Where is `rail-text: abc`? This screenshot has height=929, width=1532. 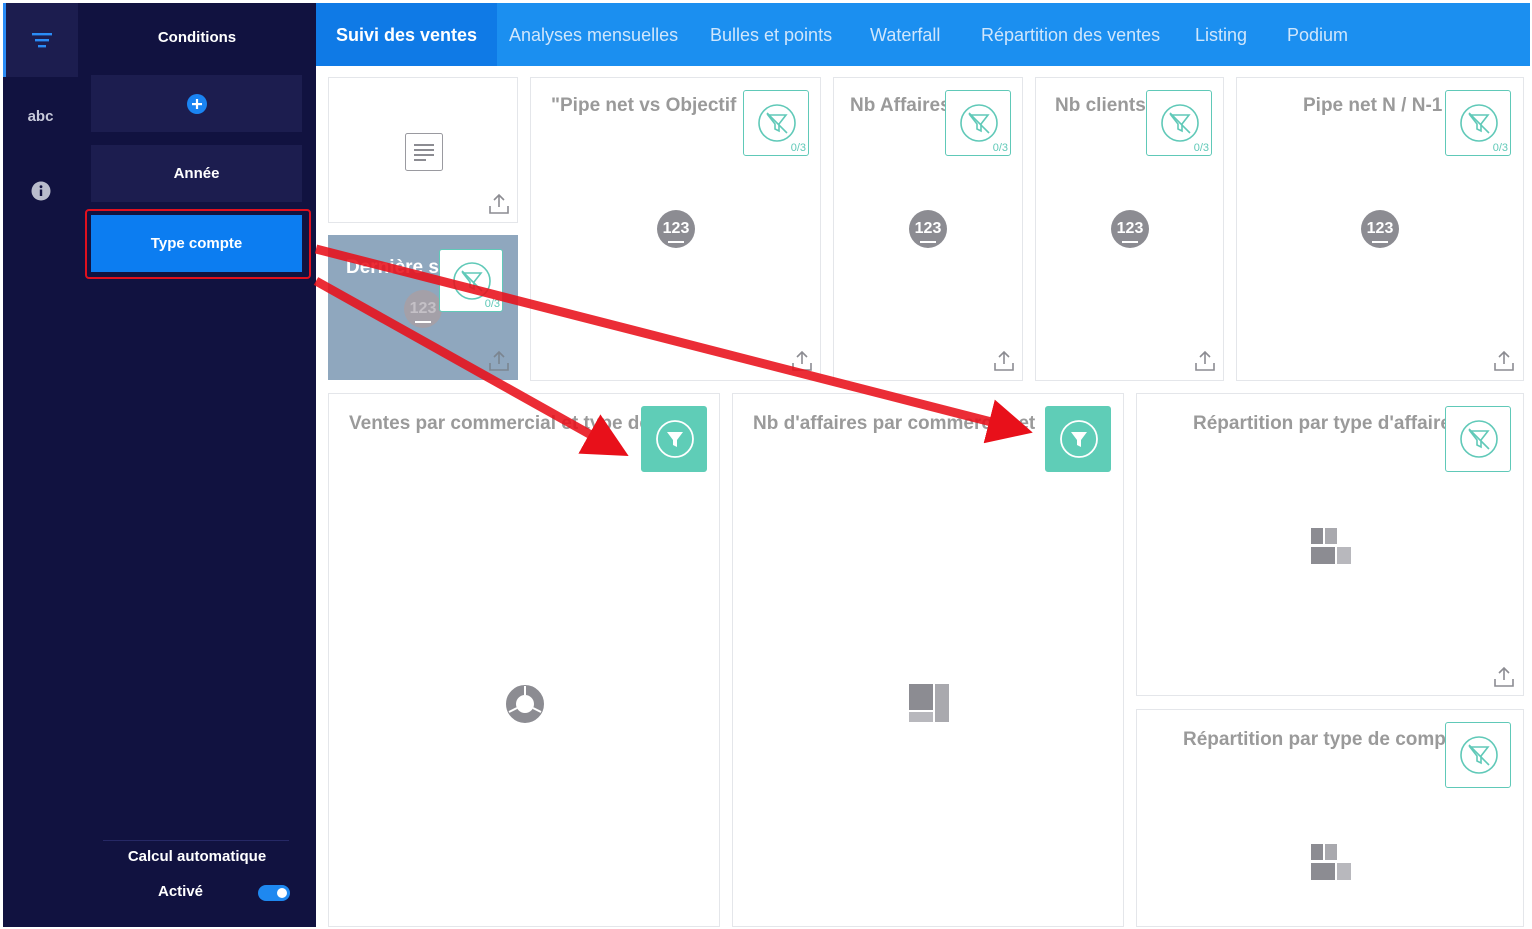 rail-text: abc is located at coordinates (40, 116).